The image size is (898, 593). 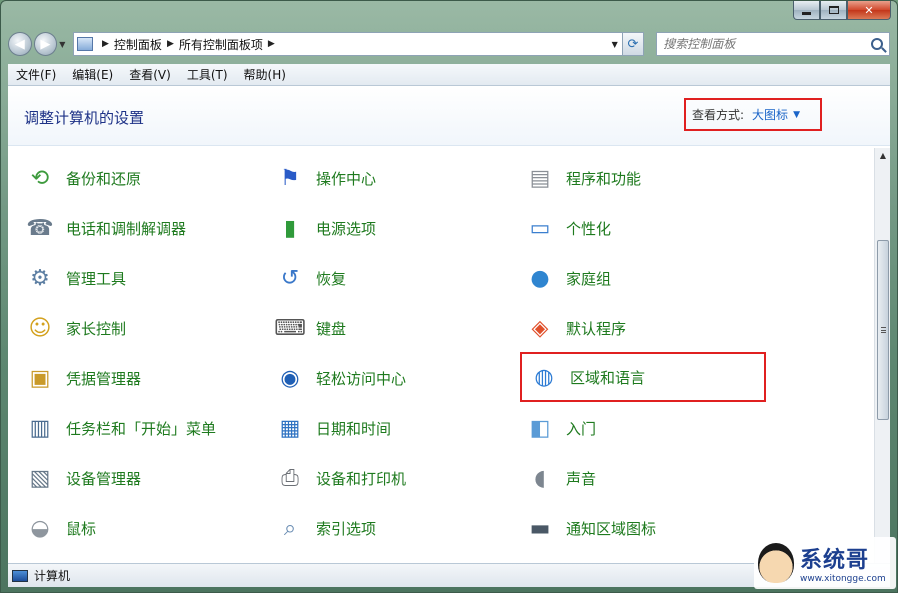 I want to click on control-panel-item: ▭ 个性化, so click(x=566, y=228).